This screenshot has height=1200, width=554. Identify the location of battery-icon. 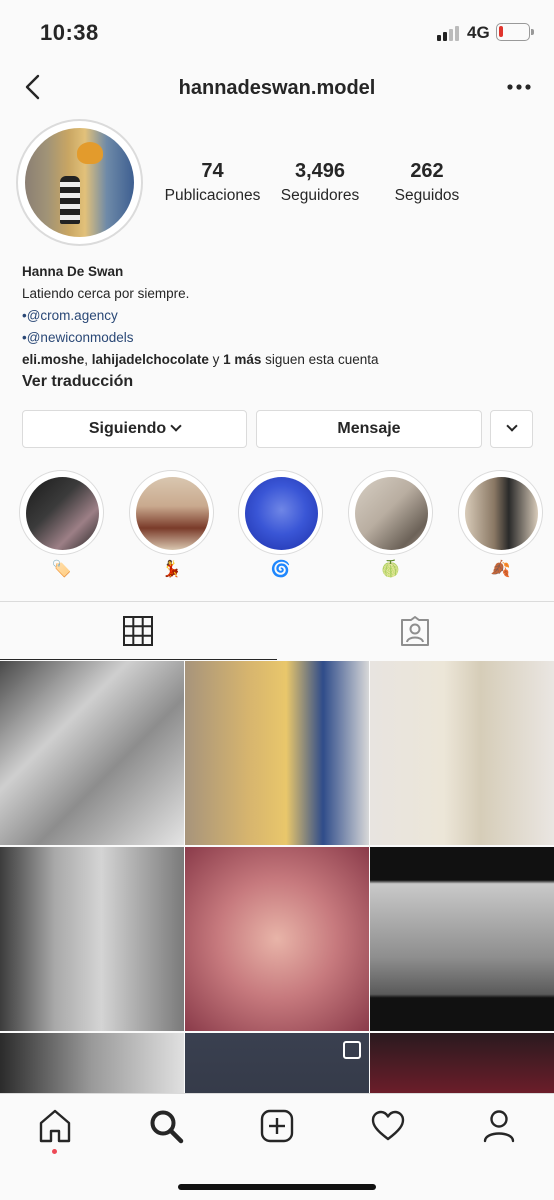
(515, 32).